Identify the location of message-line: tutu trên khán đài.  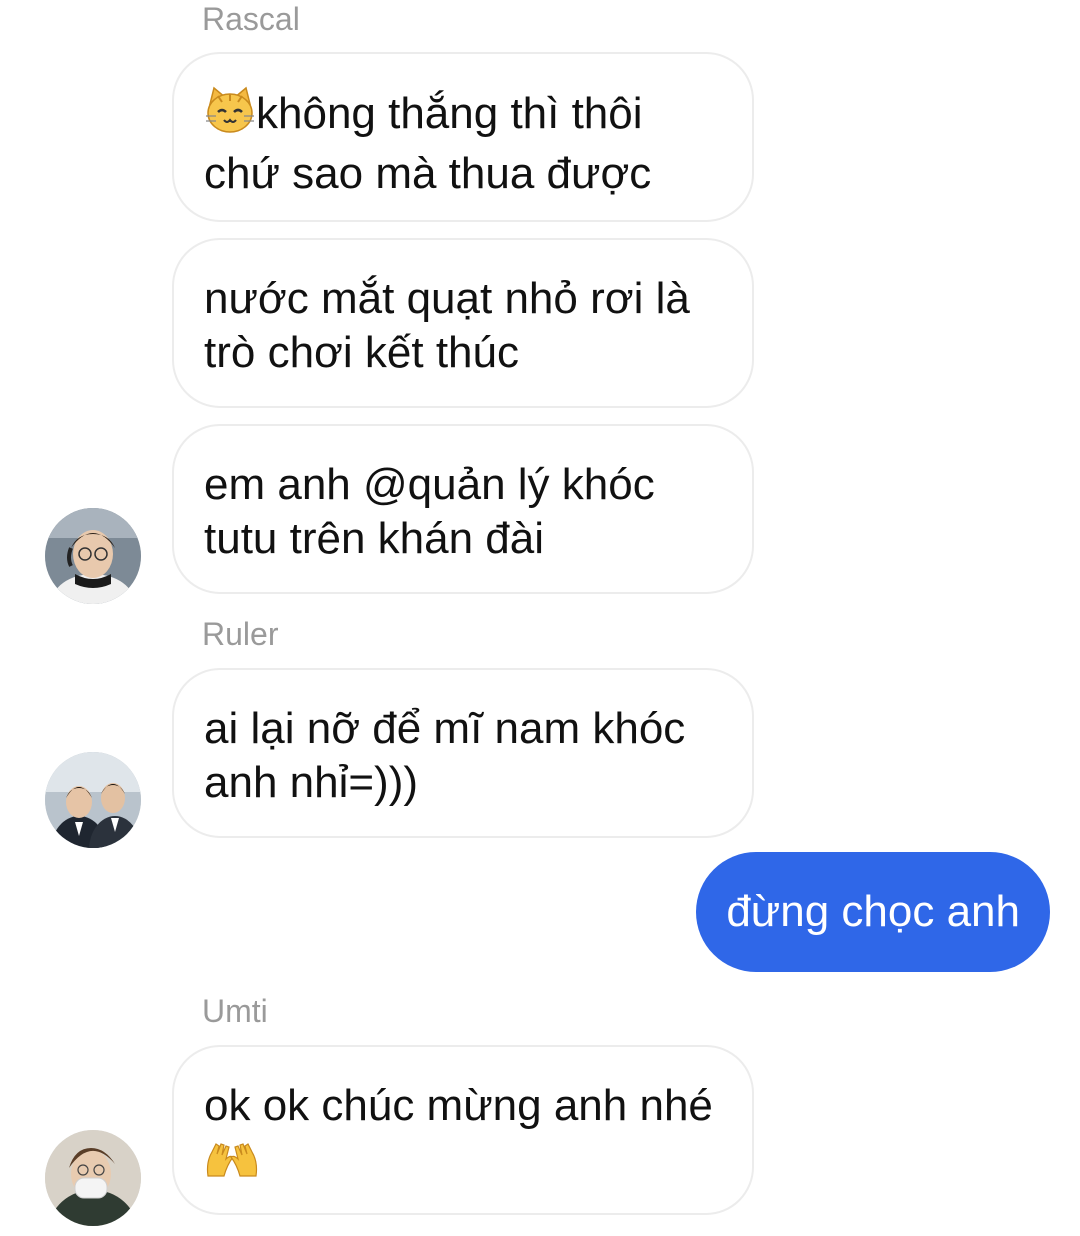
(374, 538).